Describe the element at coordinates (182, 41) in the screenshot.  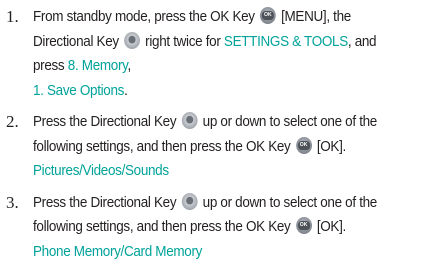
I see `text-segment: right twice for` at that location.